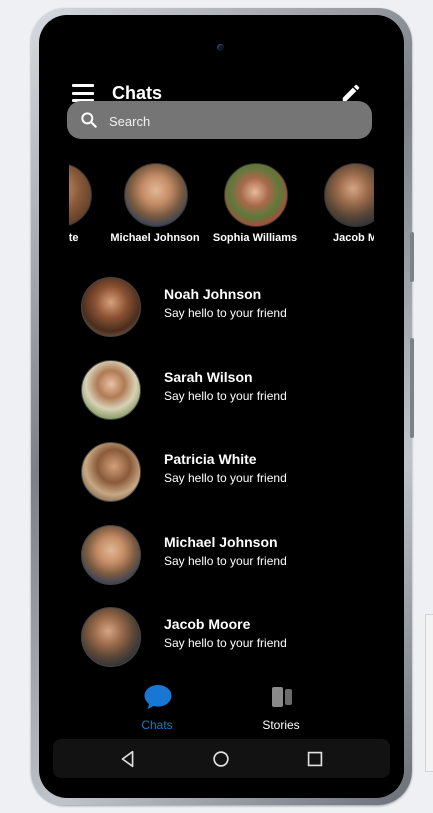 This screenshot has width=433, height=813. What do you see at coordinates (128, 759) in the screenshot?
I see `back-icon` at bounding box center [128, 759].